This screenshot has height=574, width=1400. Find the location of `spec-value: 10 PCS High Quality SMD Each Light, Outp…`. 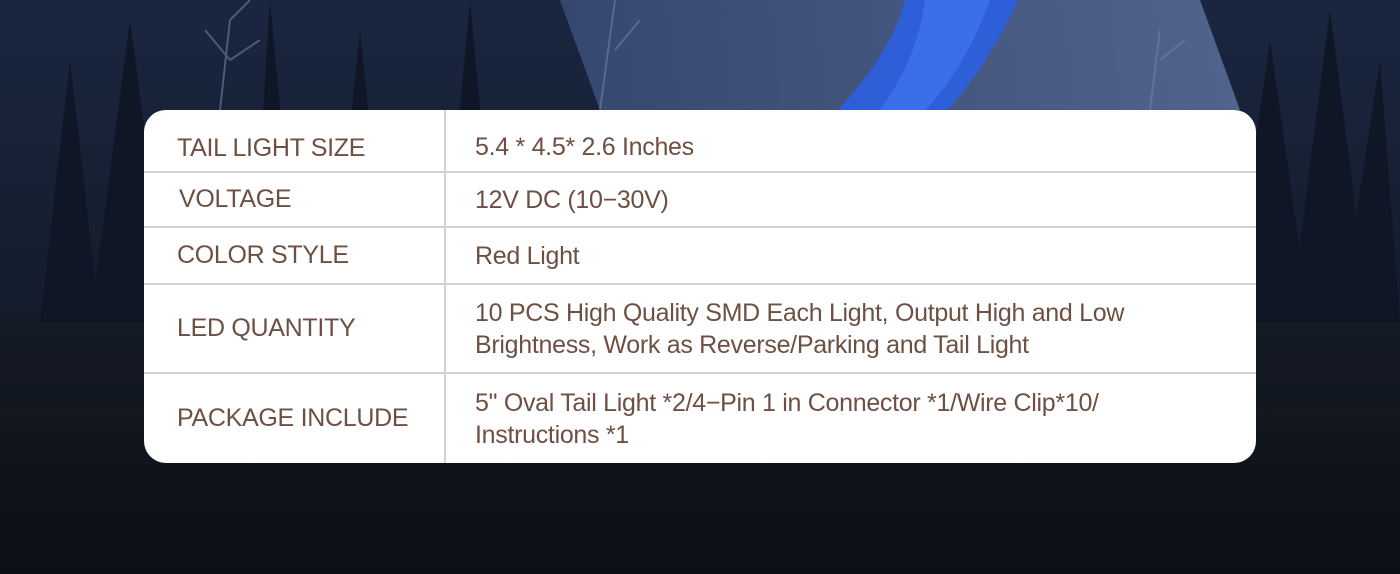

spec-value: 10 PCS High Quality SMD Each Light, Outp… is located at coordinates (800, 328).